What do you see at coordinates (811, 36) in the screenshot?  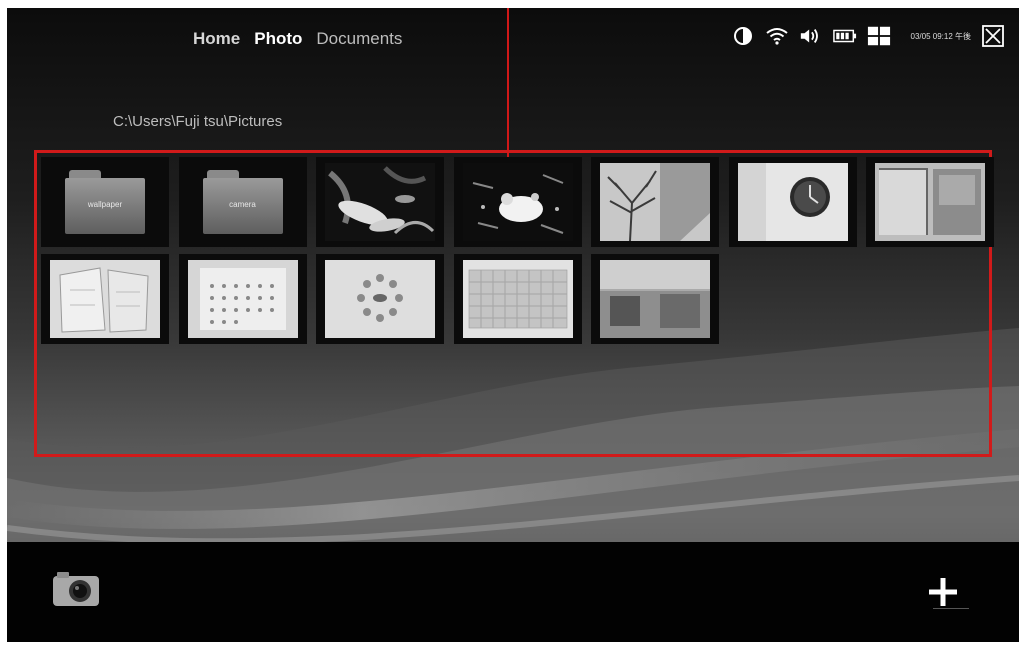 I see `volume-icon` at bounding box center [811, 36].